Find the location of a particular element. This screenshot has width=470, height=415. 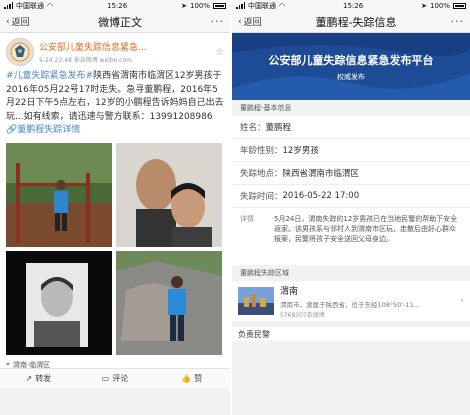

field-value: 12岁男孩 is located at coordinates (300, 151).